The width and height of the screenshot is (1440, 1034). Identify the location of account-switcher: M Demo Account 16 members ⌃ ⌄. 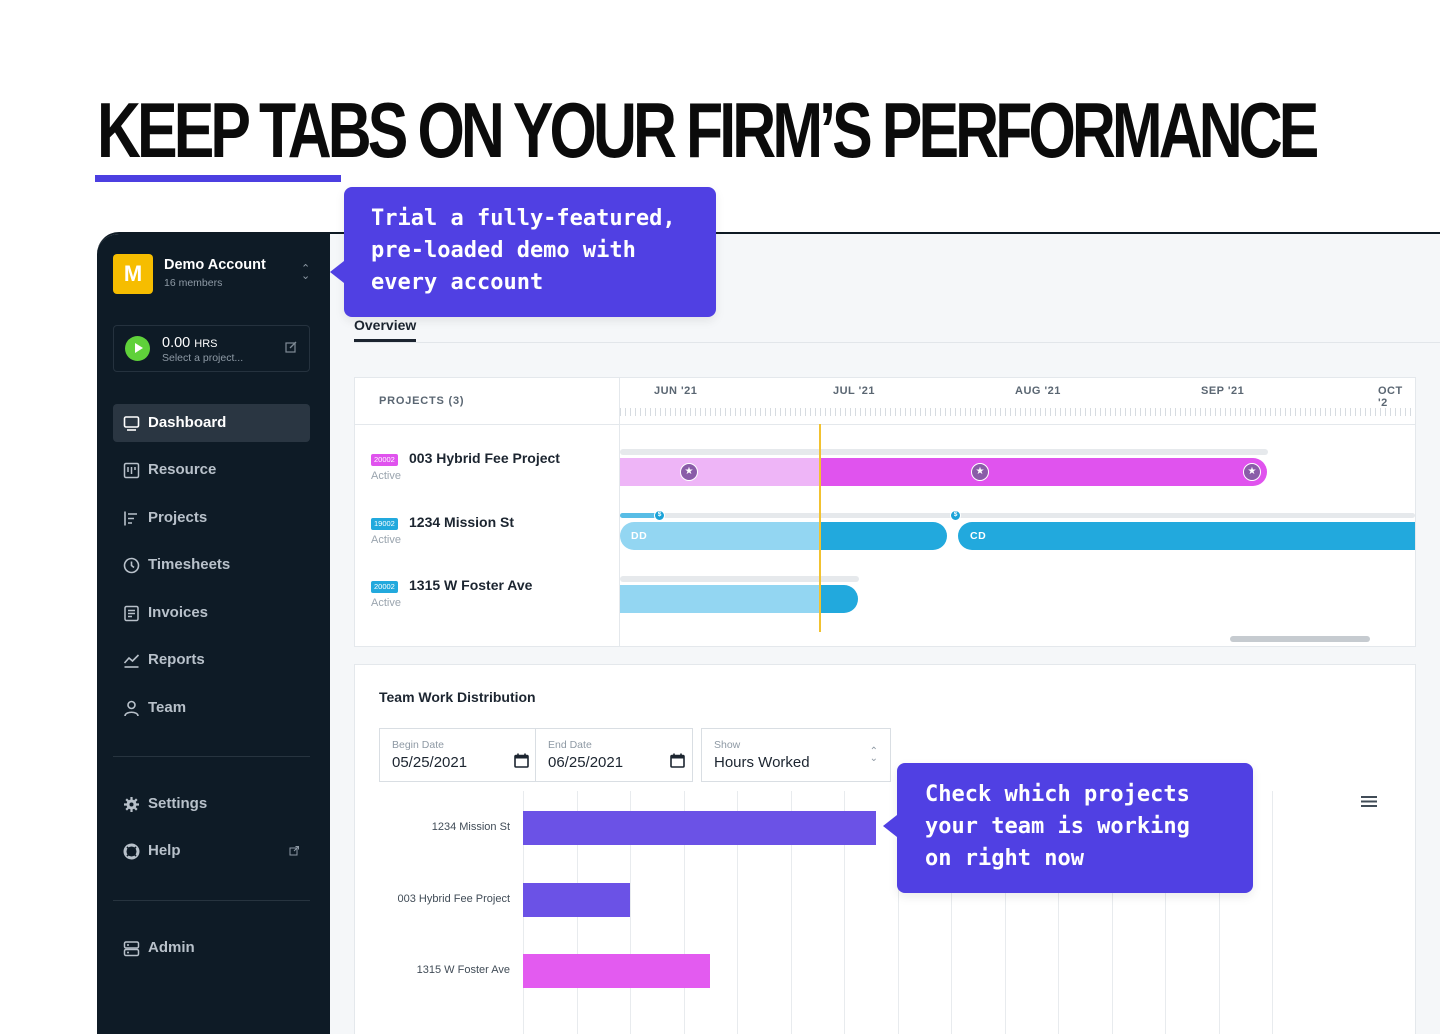
(213, 274).